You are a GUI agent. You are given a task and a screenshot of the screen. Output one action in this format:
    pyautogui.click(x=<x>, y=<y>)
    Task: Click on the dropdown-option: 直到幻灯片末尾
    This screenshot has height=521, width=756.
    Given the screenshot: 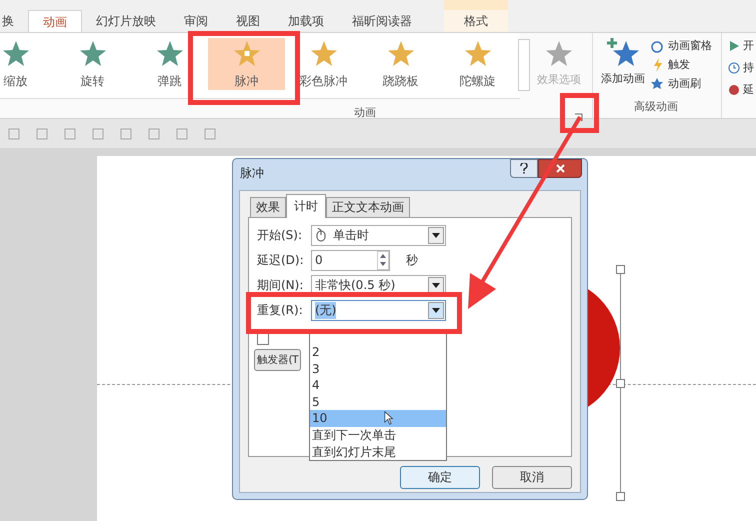 What is the action you would take?
    pyautogui.click(x=378, y=452)
    